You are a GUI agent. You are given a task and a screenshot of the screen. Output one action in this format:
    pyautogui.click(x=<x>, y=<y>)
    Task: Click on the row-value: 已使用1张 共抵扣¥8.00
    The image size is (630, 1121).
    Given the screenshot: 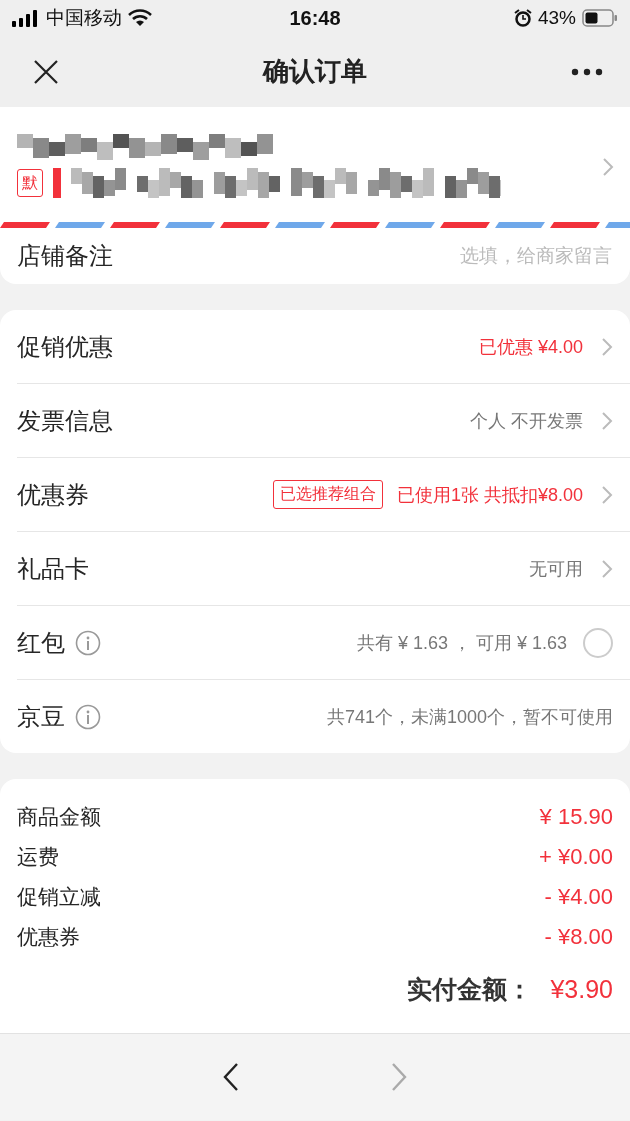 What is the action you would take?
    pyautogui.click(x=489, y=495)
    